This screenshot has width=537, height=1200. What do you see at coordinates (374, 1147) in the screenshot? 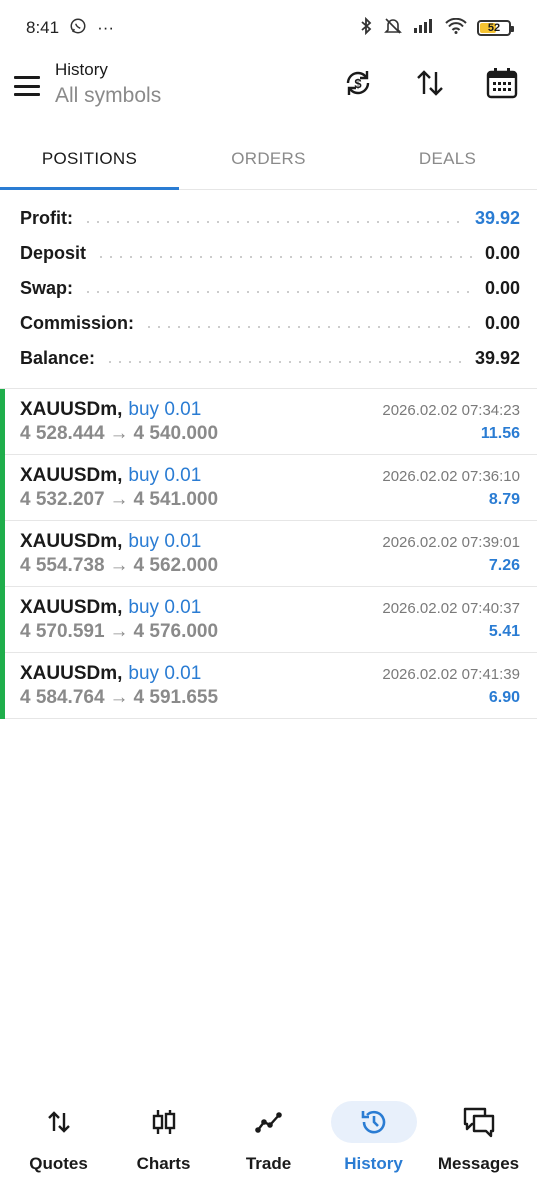
I see `nav-history: History` at bounding box center [374, 1147].